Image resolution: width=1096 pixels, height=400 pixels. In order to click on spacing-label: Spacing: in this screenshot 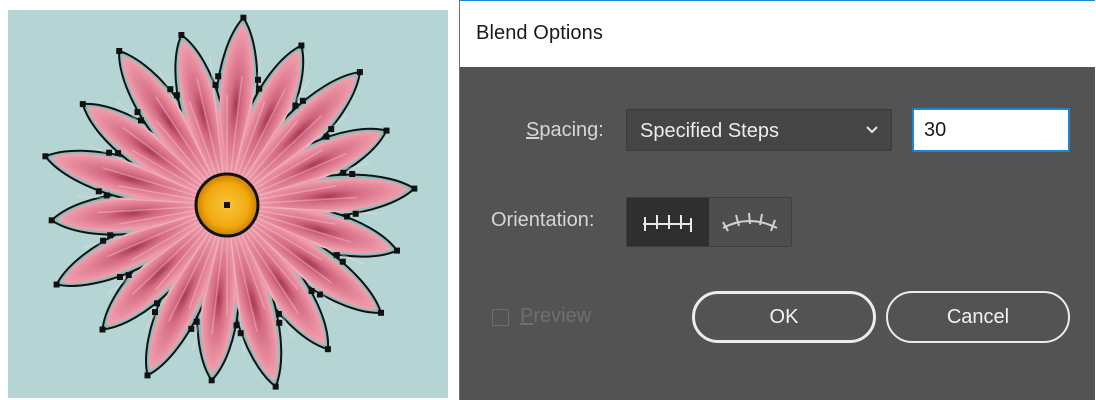, I will do `click(565, 130)`.